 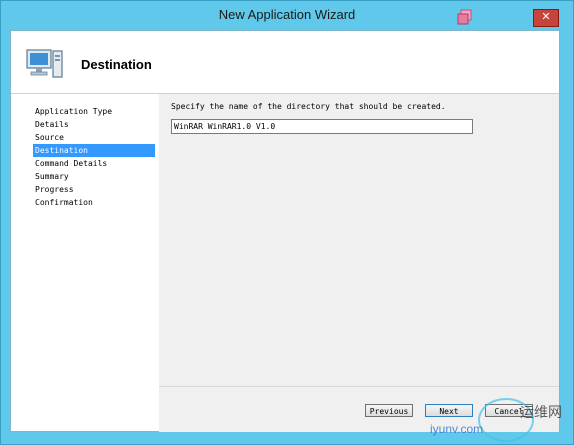 What do you see at coordinates (389, 410) in the screenshot?
I see `previous-button: Previous` at bounding box center [389, 410].